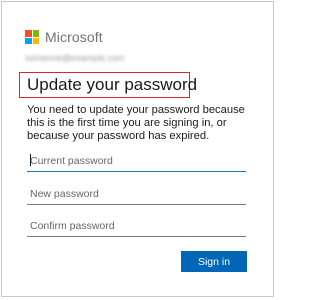 This screenshot has height=300, width=320. Describe the element at coordinates (75, 58) in the screenshot. I see `account-email: someone@example.com` at that location.